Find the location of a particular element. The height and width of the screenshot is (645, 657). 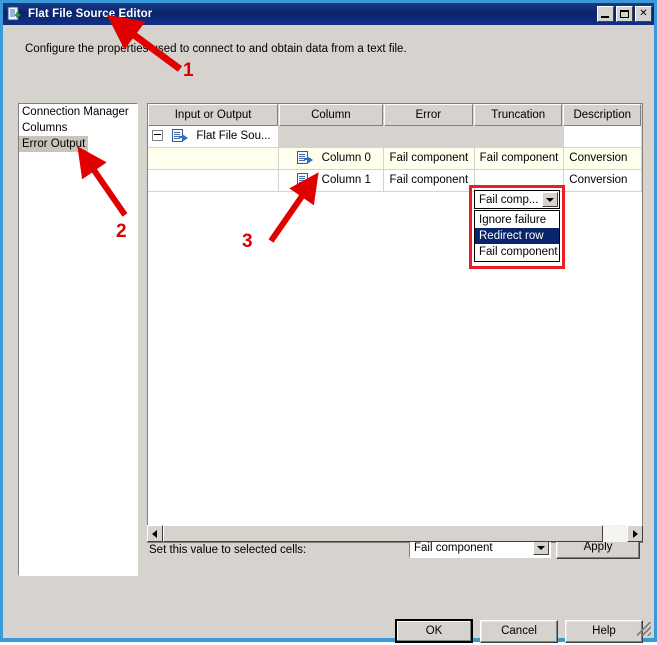

set-value-label: Set this value to selected cells: is located at coordinates (228, 550).